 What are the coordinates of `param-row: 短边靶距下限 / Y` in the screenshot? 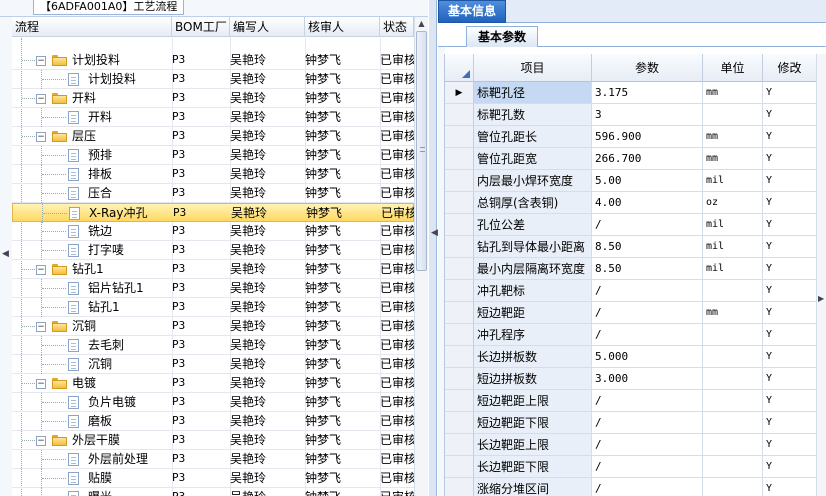 It's located at (630, 423).